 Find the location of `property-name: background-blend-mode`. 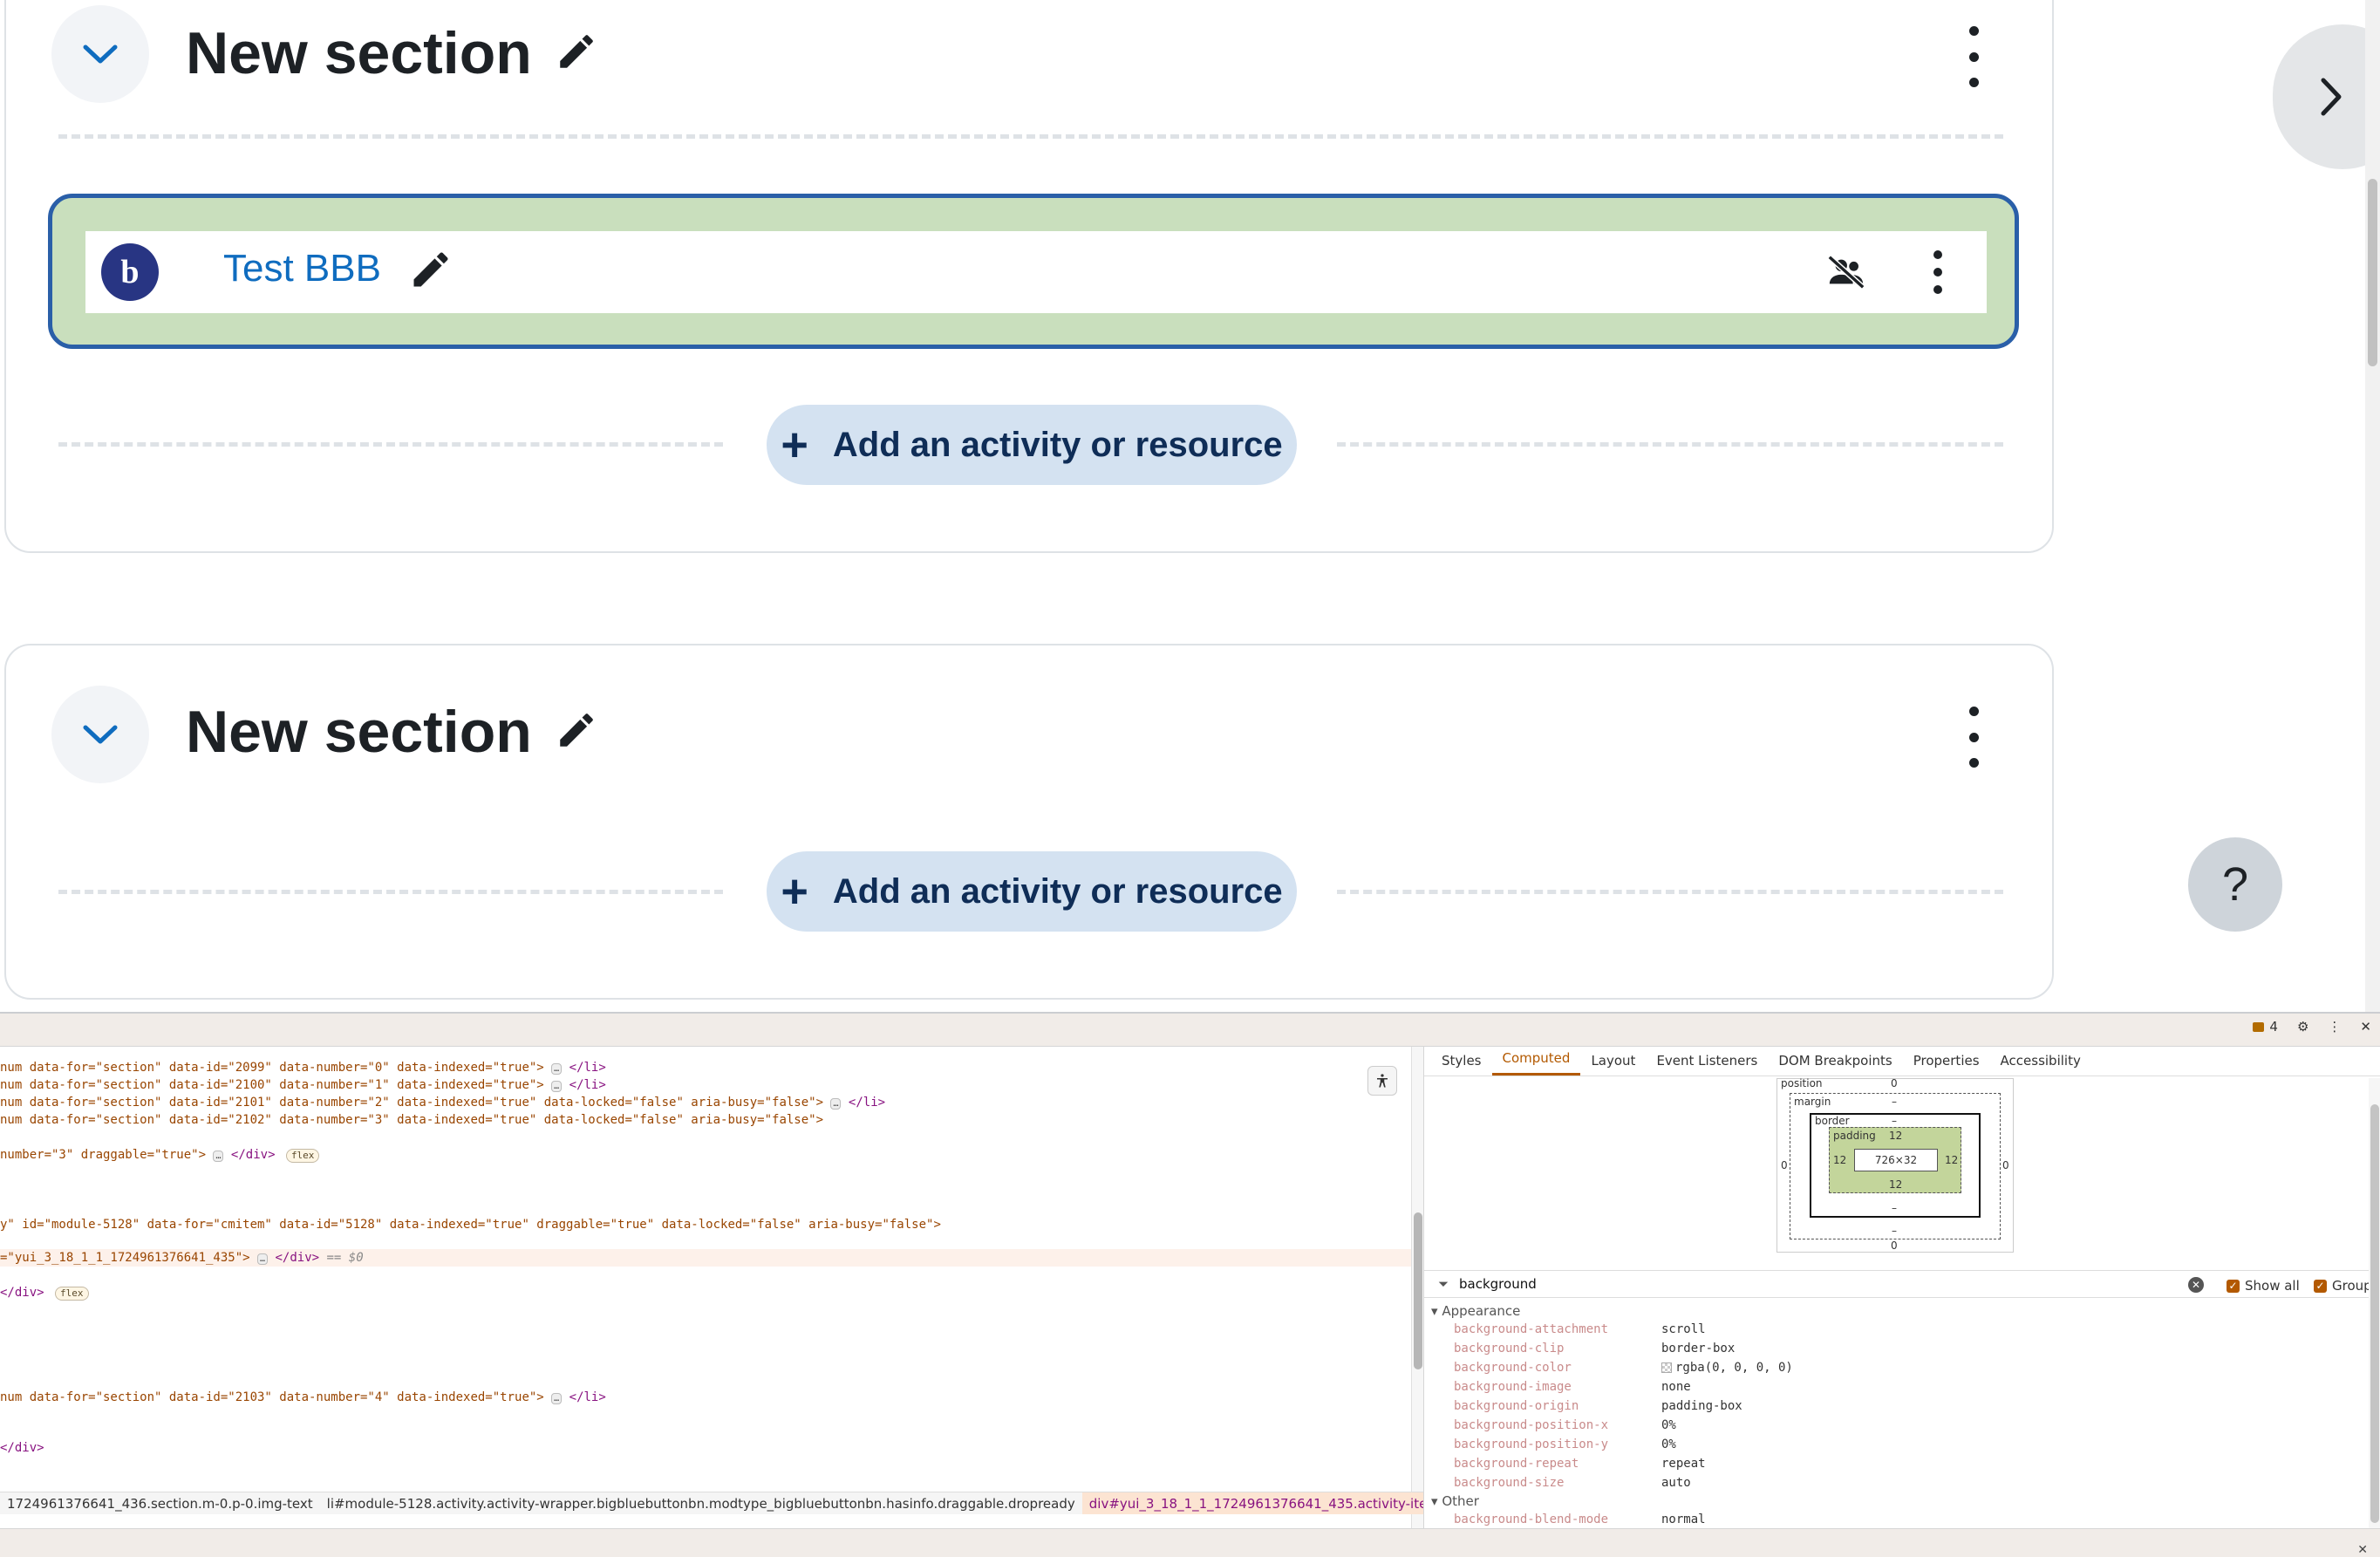

property-name: background-blend-mode is located at coordinates (1531, 1519).